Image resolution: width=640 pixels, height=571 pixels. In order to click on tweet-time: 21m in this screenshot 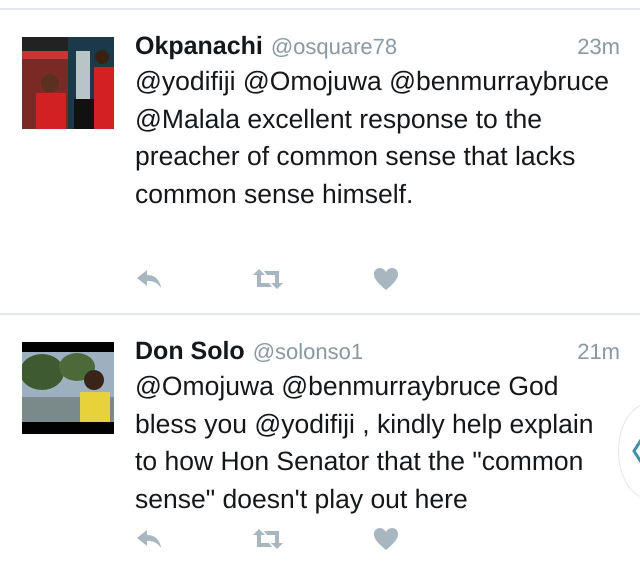, I will do `click(598, 352)`.